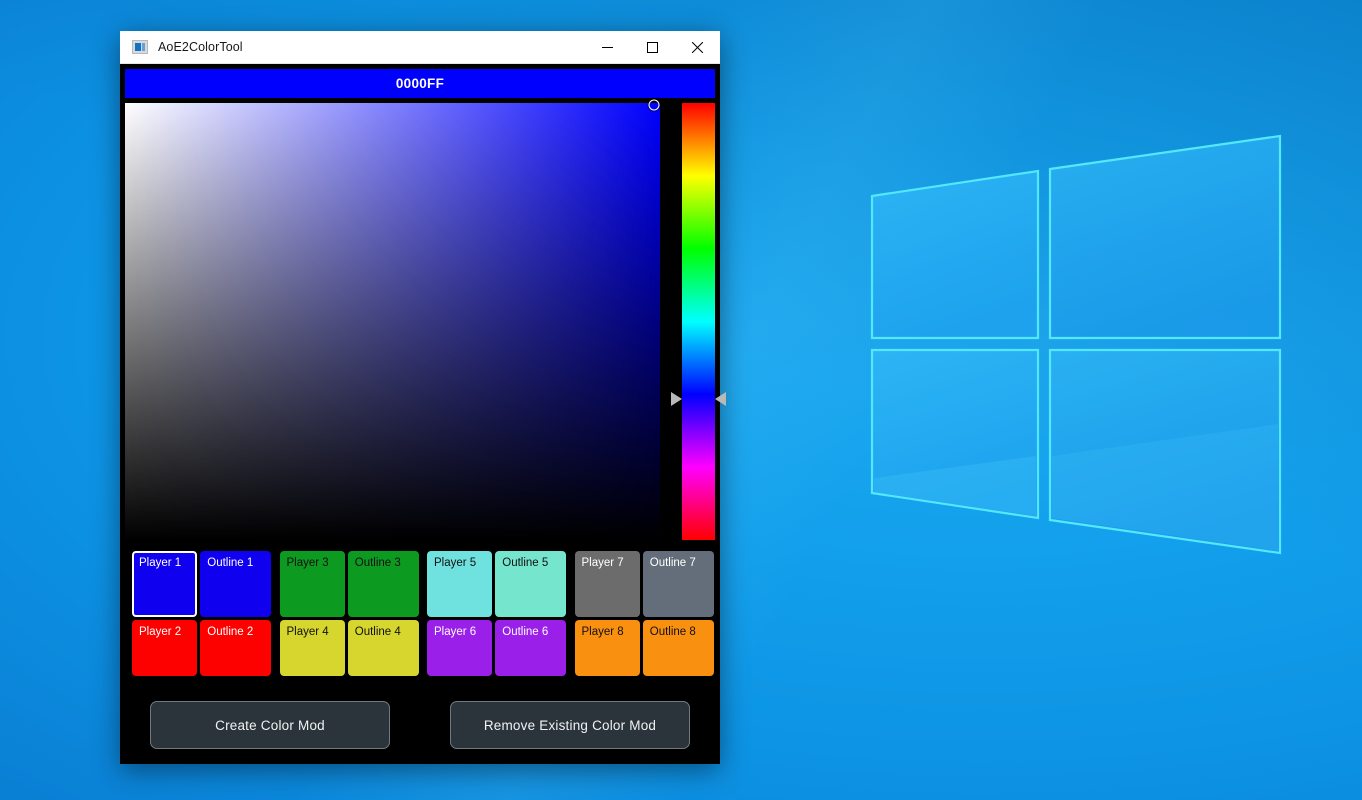  I want to click on swatch-outline-3: Outline 3, so click(383, 584).